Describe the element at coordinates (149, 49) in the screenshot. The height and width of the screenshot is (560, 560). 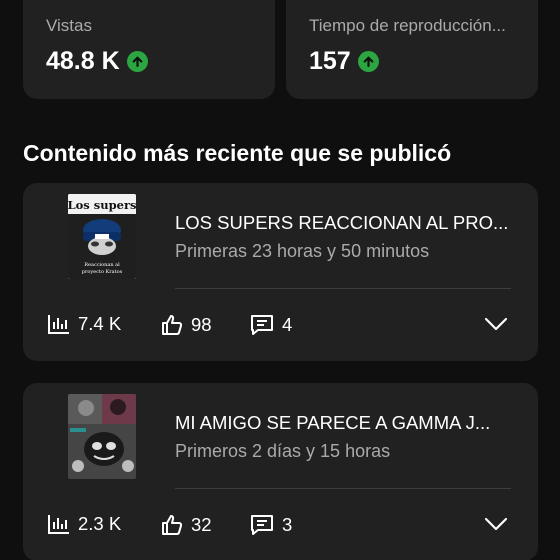
I see `views-stat-card: Vistas 48.8 K` at that location.